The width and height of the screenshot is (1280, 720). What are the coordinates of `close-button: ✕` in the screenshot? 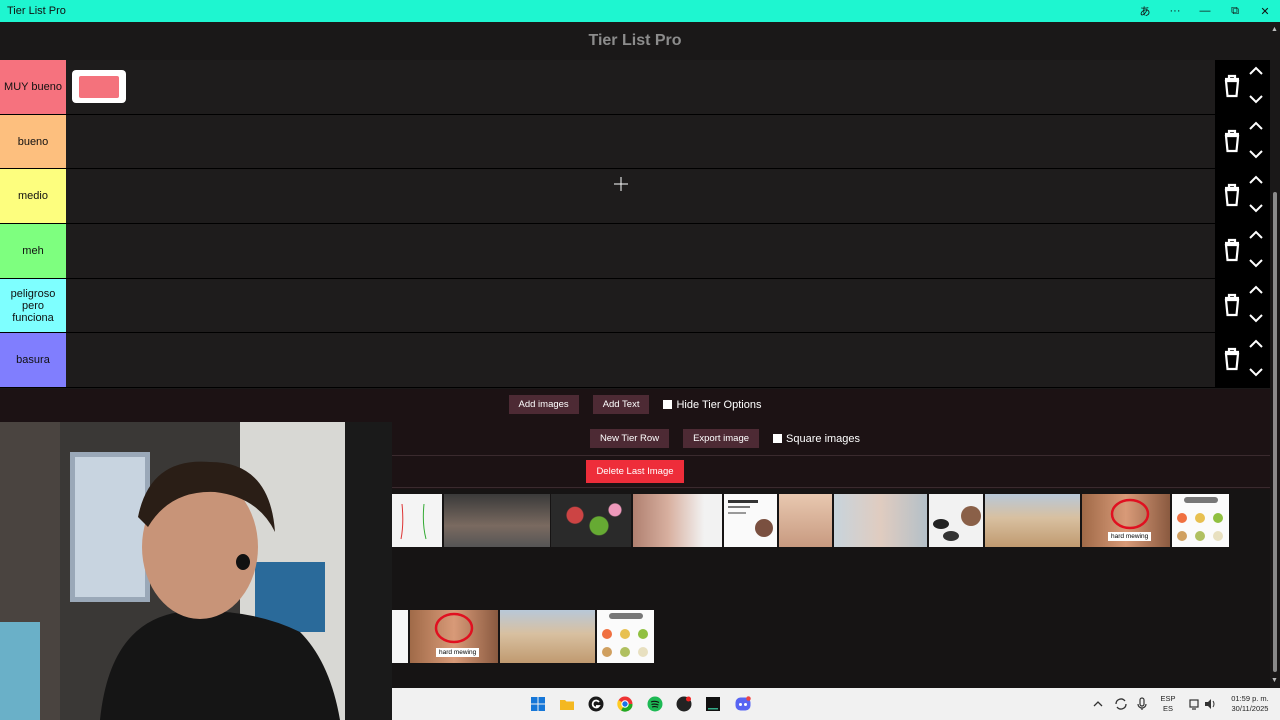 It's located at (1265, 11).